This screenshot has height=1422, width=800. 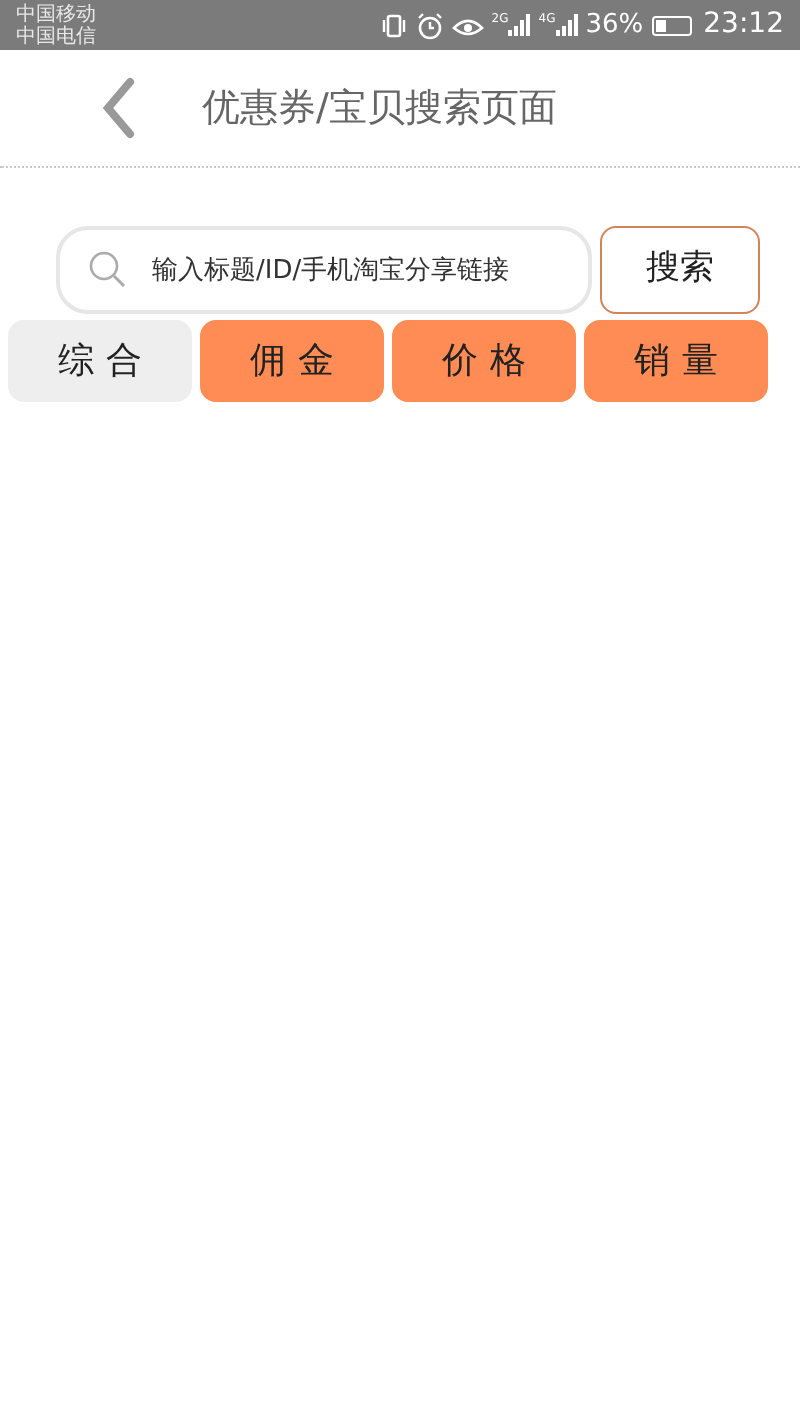 What do you see at coordinates (100, 361) in the screenshot?
I see `sort-tab: 综 合` at bounding box center [100, 361].